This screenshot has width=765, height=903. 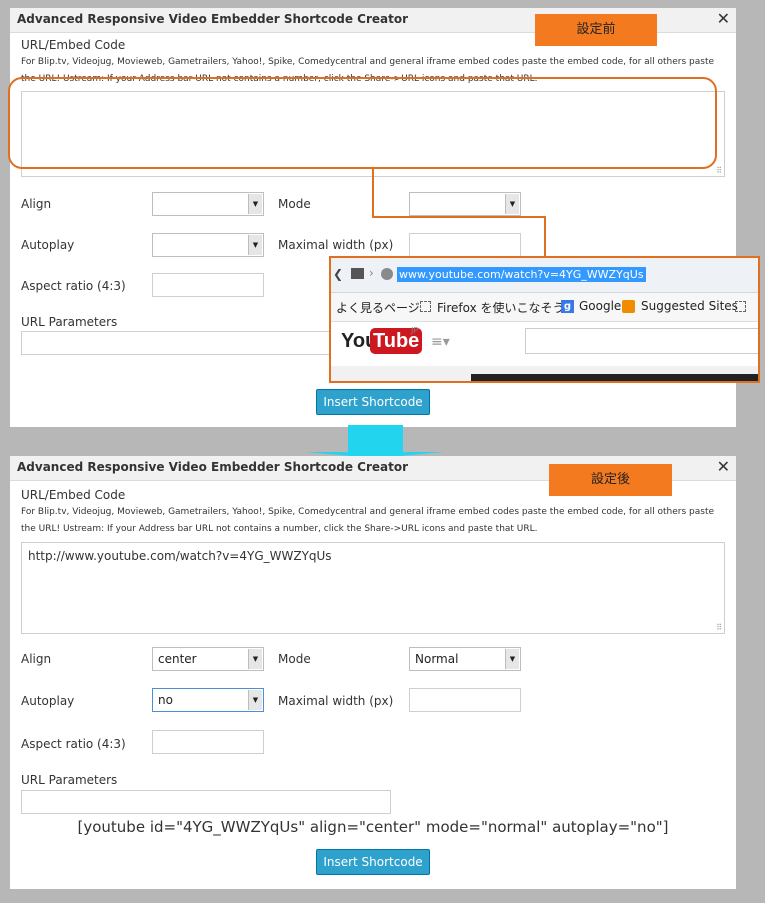 What do you see at coordinates (628, 306) in the screenshot?
I see `suggested-sites-icon` at bounding box center [628, 306].